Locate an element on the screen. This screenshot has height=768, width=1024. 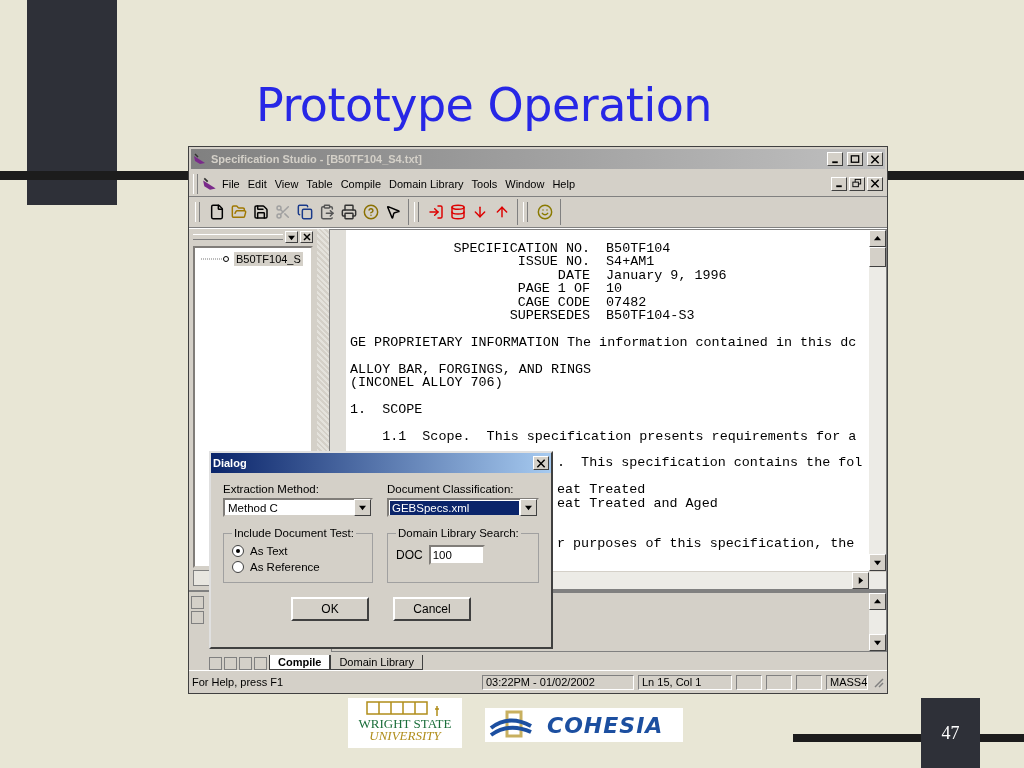
tree-connector-icon is located at coordinates (216, 259).